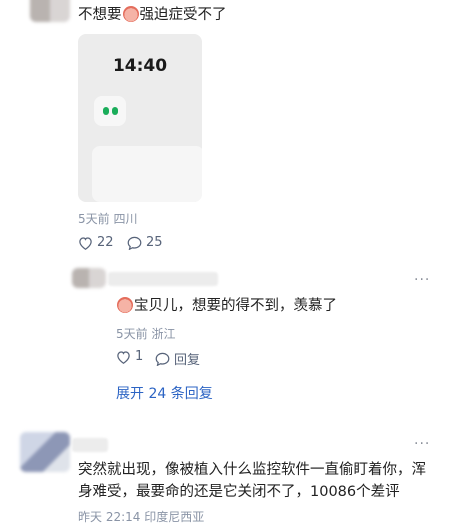 The width and height of the screenshot is (461, 525). I want to click on expand-replies-link: 展开 24 条回复, so click(164, 393).